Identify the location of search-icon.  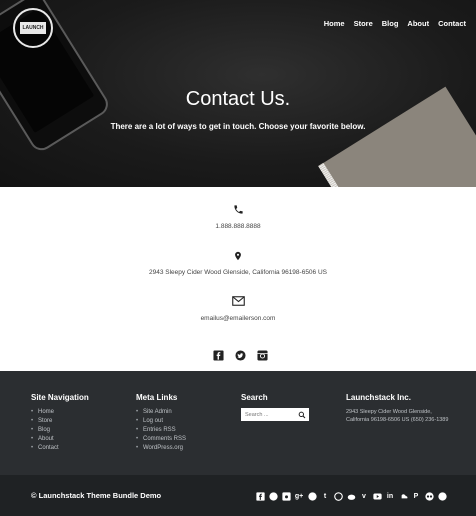
(302, 414).